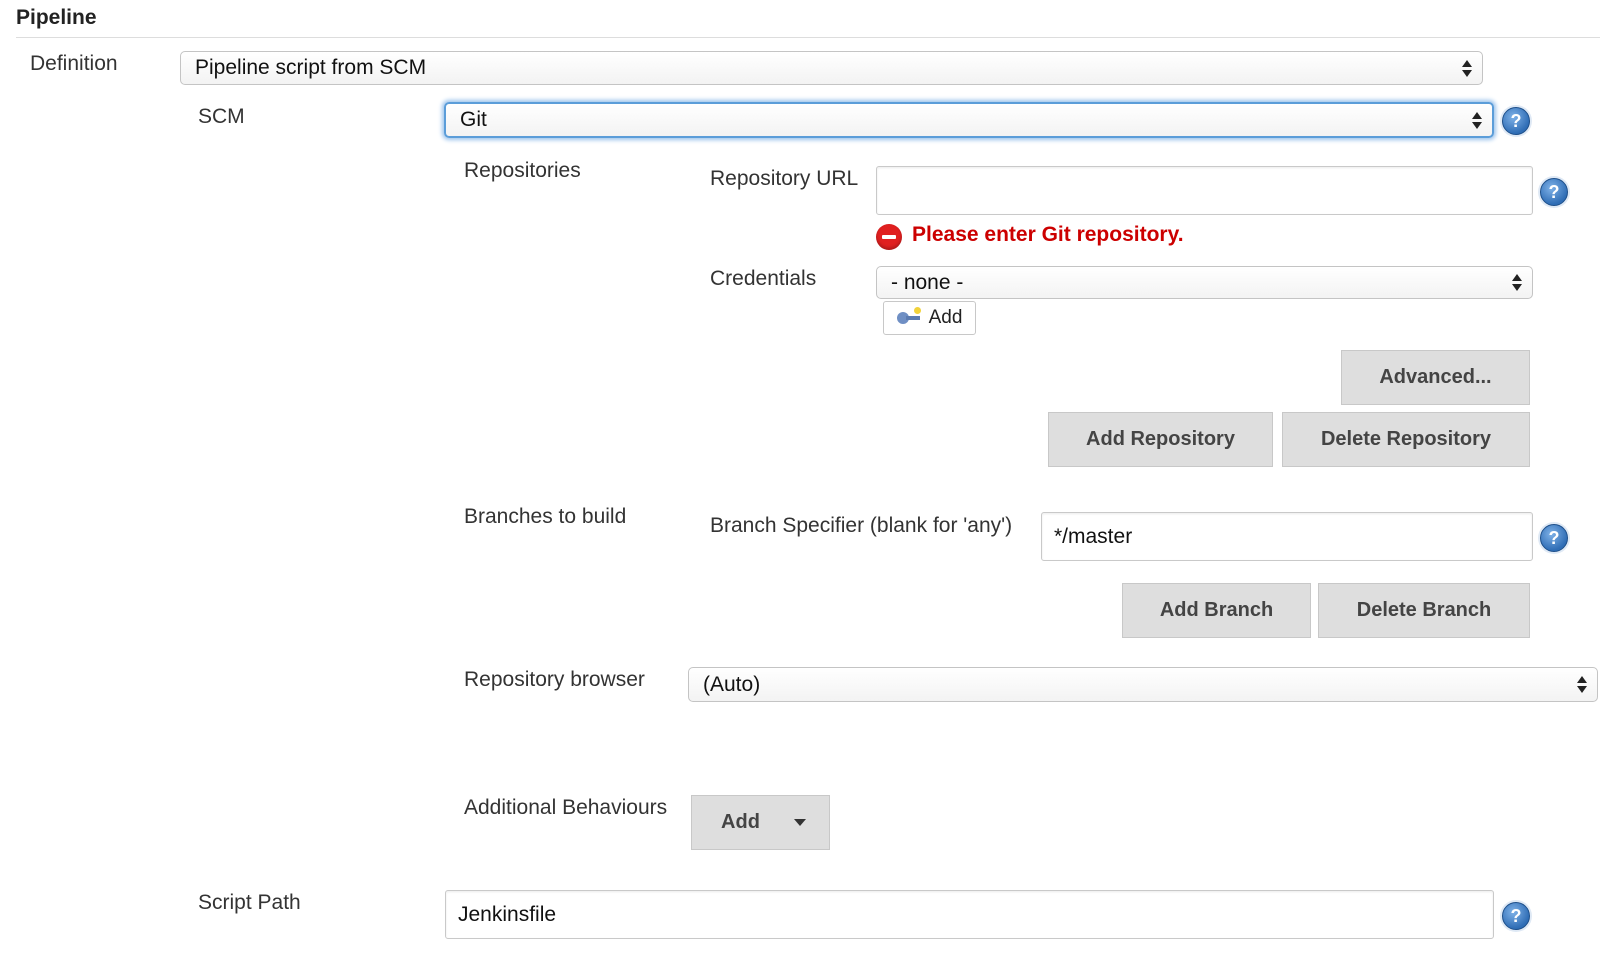 The width and height of the screenshot is (1600, 972). Describe the element at coordinates (799, 822) in the screenshot. I see `dropdown-caret-icon` at that location.